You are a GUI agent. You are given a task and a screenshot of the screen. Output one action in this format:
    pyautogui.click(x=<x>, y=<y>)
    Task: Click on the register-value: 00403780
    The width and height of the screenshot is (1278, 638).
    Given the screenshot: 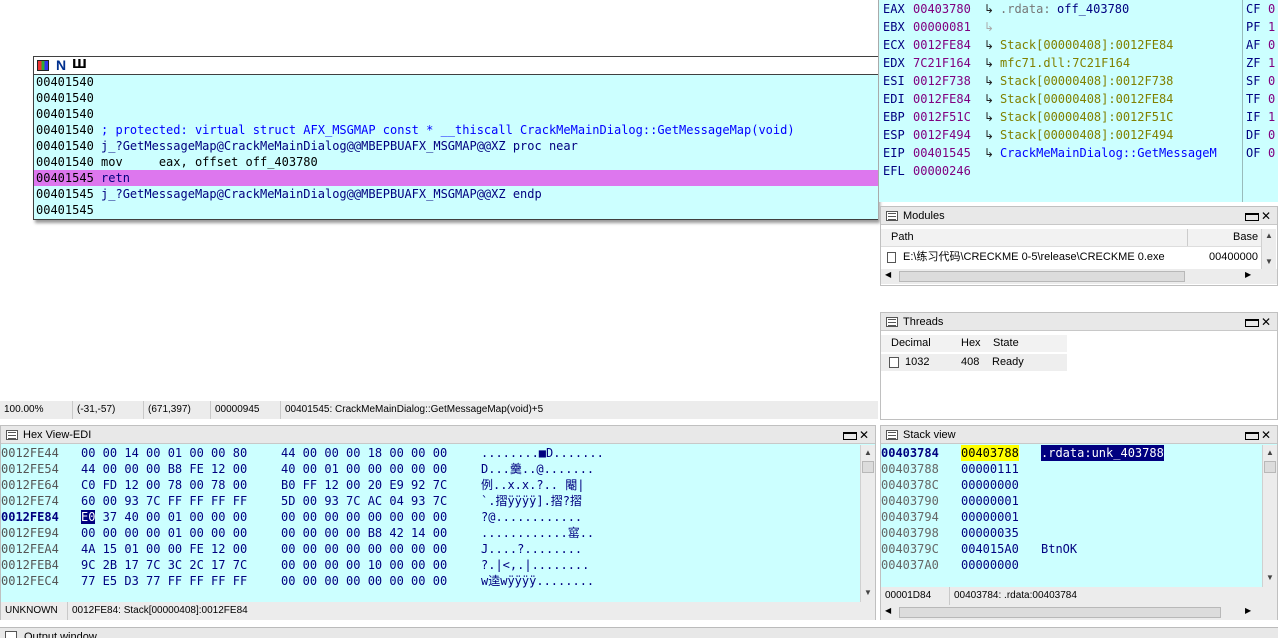 What is the action you would take?
    pyautogui.click(x=942, y=9)
    